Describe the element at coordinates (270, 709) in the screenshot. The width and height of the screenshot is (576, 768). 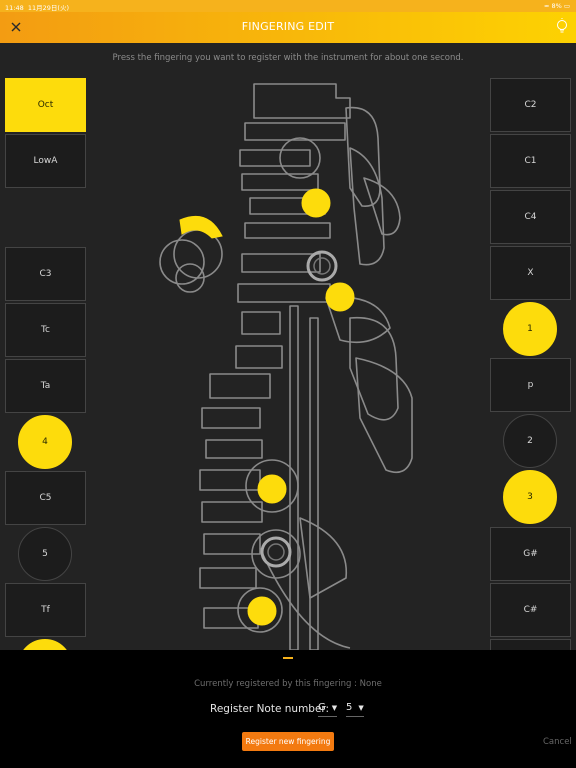
I see `note-number-label: Register Note number:` at that location.